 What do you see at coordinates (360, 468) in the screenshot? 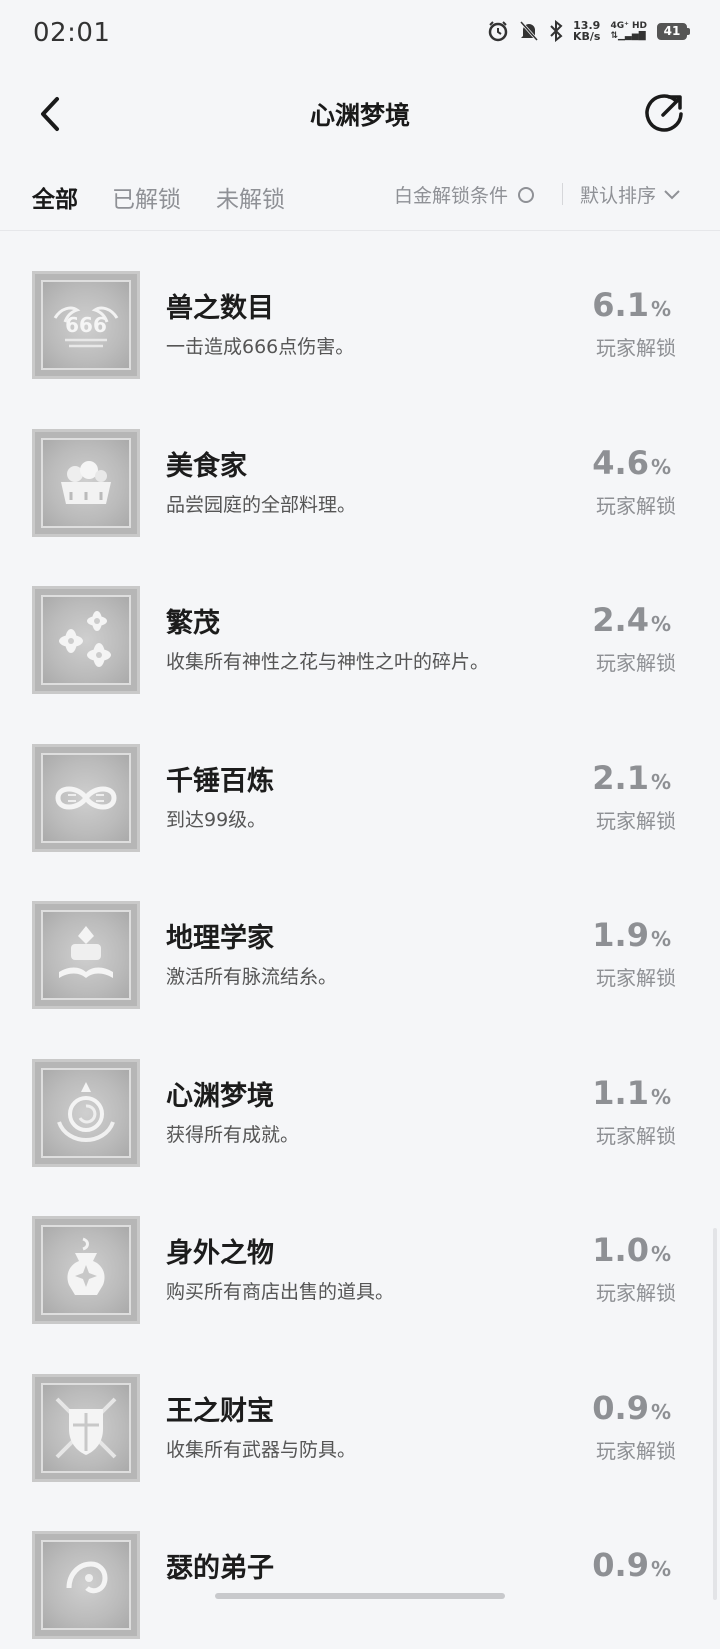
I see `list-item: 美食家 品尝园庭的全部料理。 4.6% 玩家解锁` at bounding box center [360, 468].